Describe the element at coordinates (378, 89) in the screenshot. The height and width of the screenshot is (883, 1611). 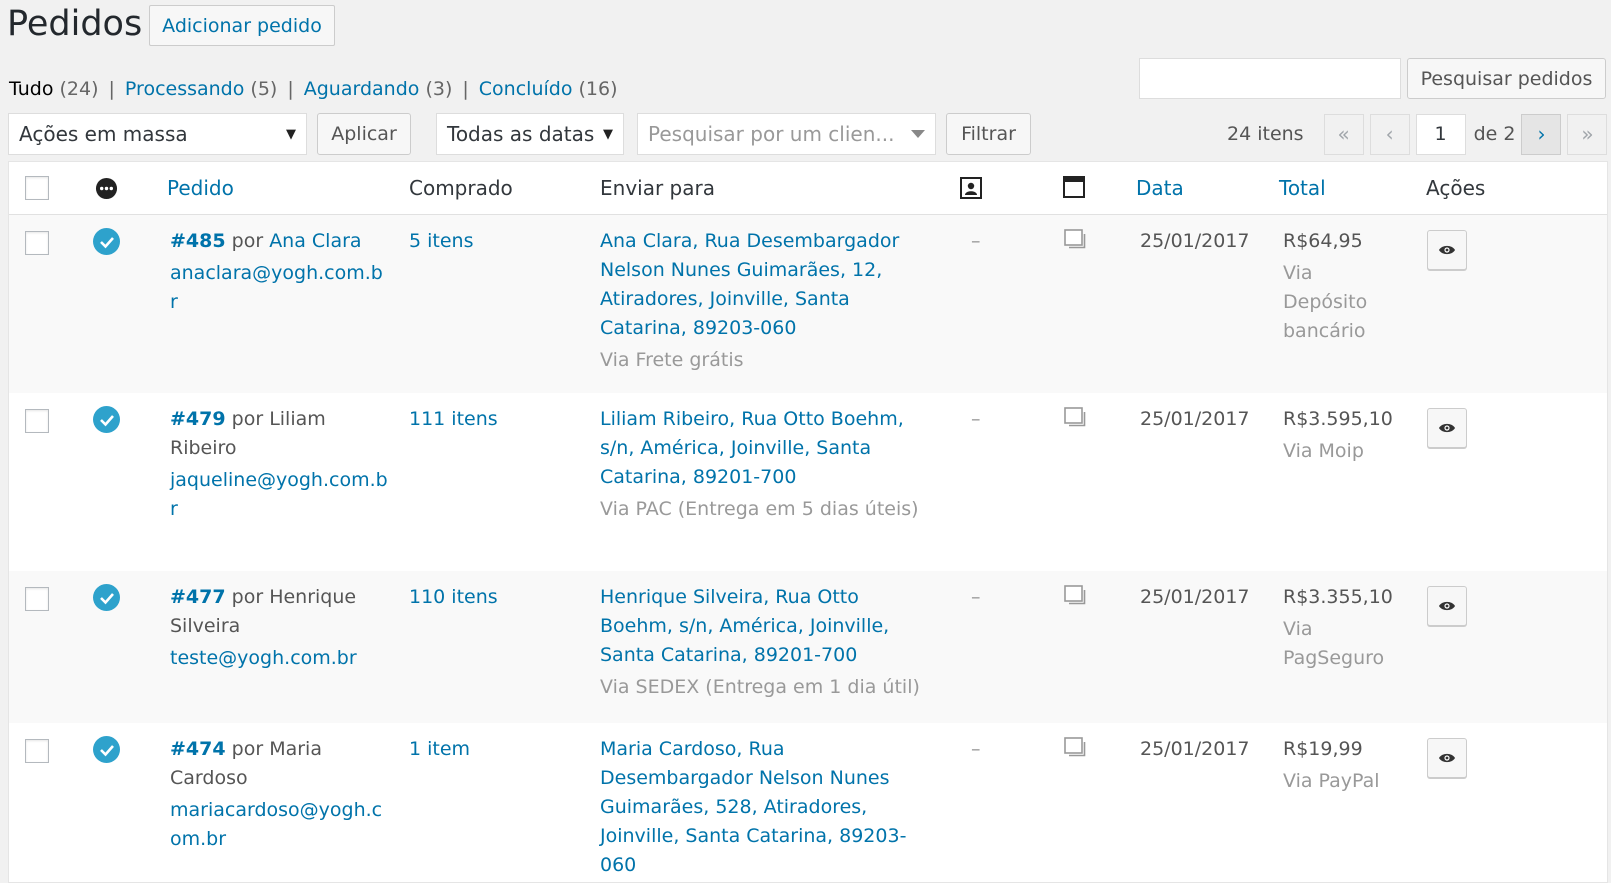
I see `status-filter-on-hold: Aguardando (3)` at that location.